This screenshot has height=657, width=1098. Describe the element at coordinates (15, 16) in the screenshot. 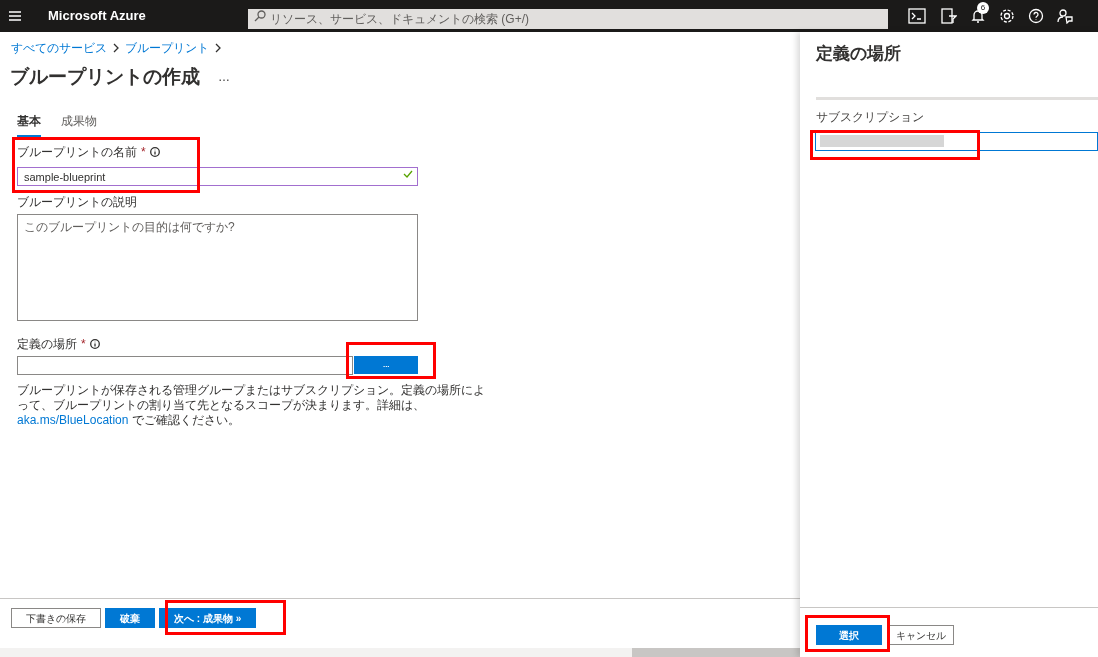

I see `menu-icon` at that location.